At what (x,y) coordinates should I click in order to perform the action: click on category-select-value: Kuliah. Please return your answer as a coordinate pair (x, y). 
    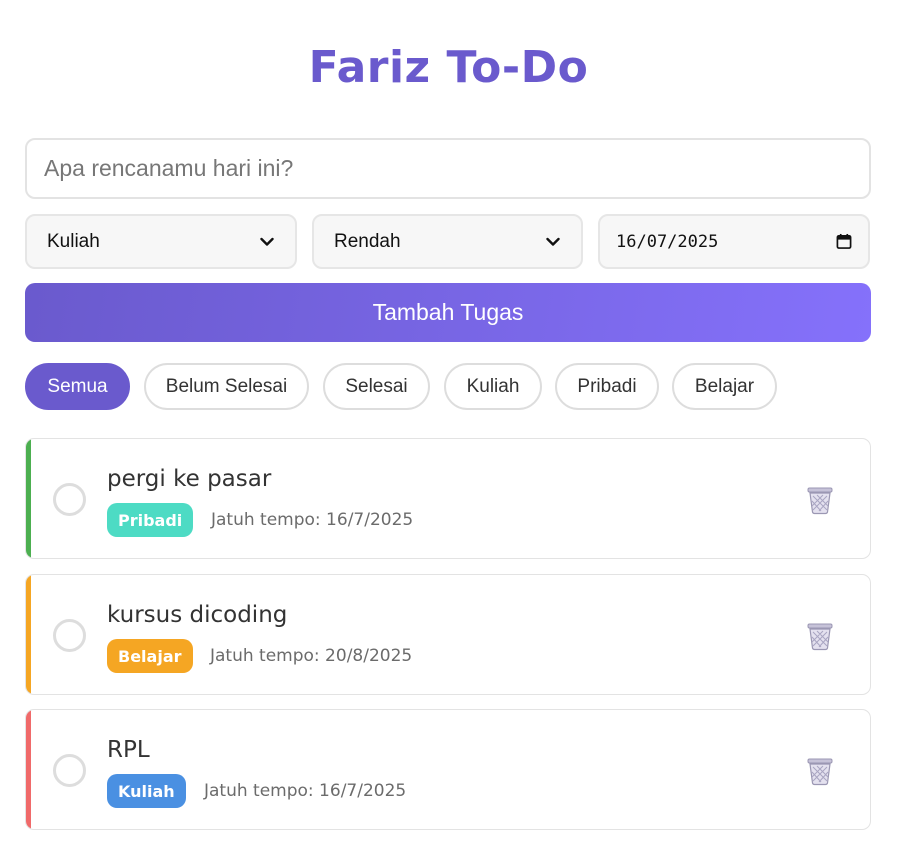
    Looking at the image, I should click on (73, 241).